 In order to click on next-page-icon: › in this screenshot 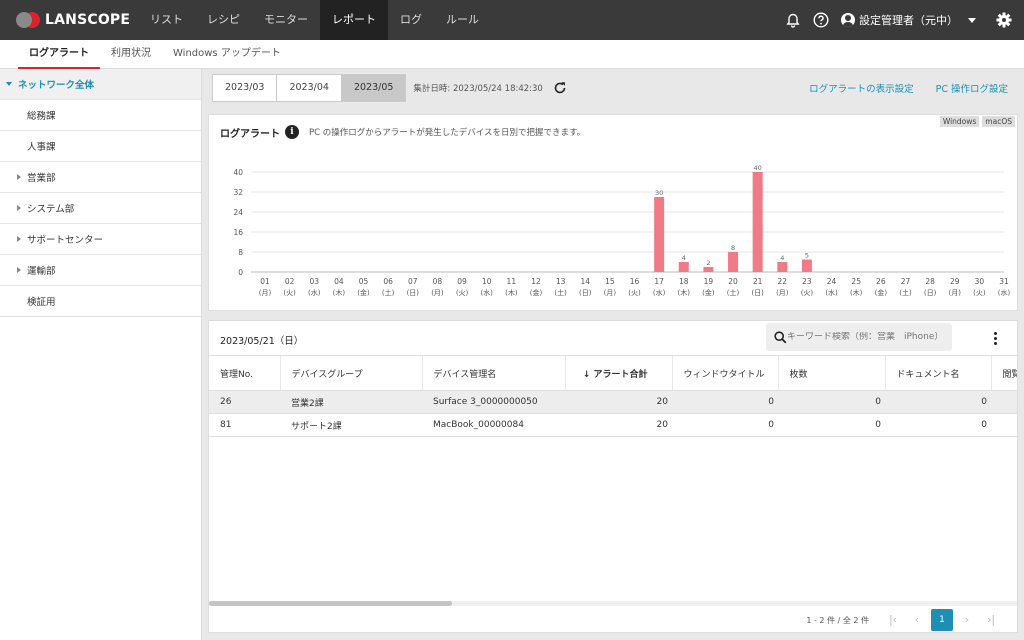, I will do `click(967, 620)`.